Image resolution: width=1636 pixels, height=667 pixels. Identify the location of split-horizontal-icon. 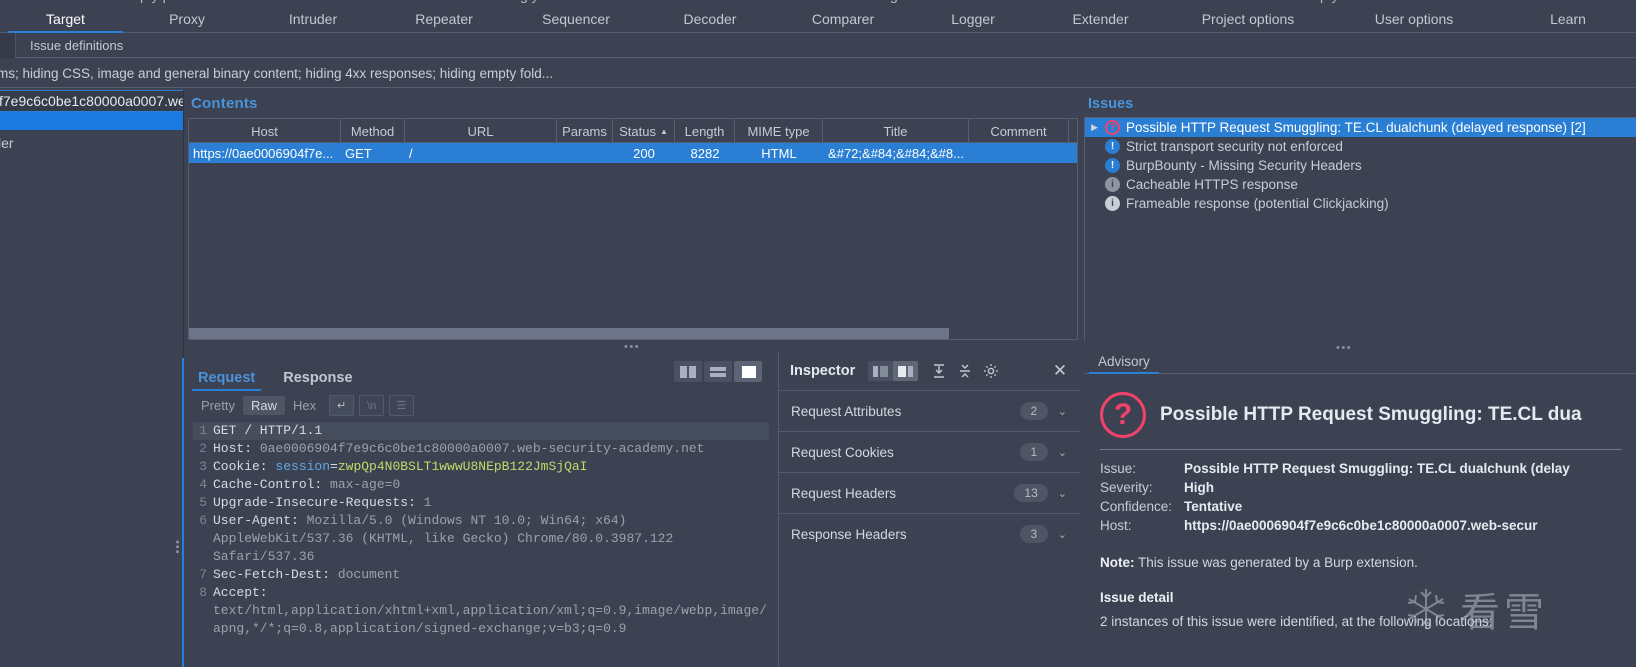
(718, 371).